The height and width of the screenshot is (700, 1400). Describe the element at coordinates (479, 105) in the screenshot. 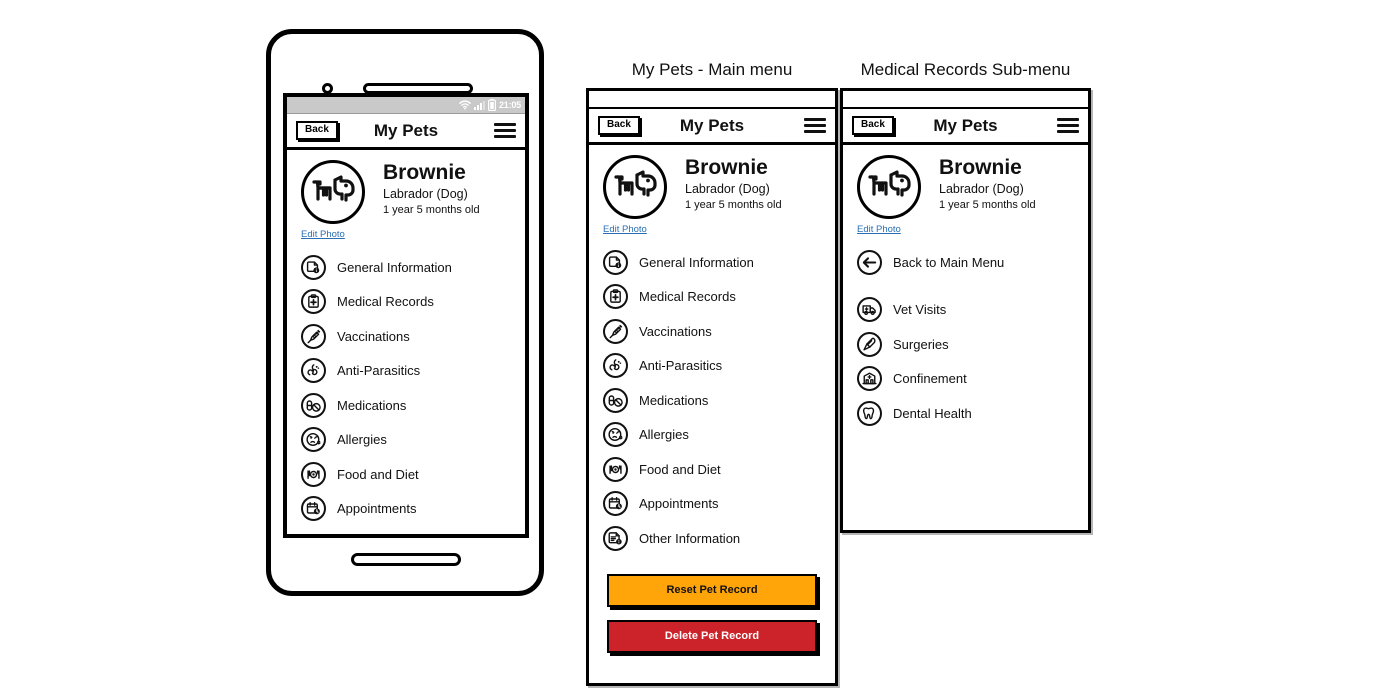

I see `signal-icon` at that location.